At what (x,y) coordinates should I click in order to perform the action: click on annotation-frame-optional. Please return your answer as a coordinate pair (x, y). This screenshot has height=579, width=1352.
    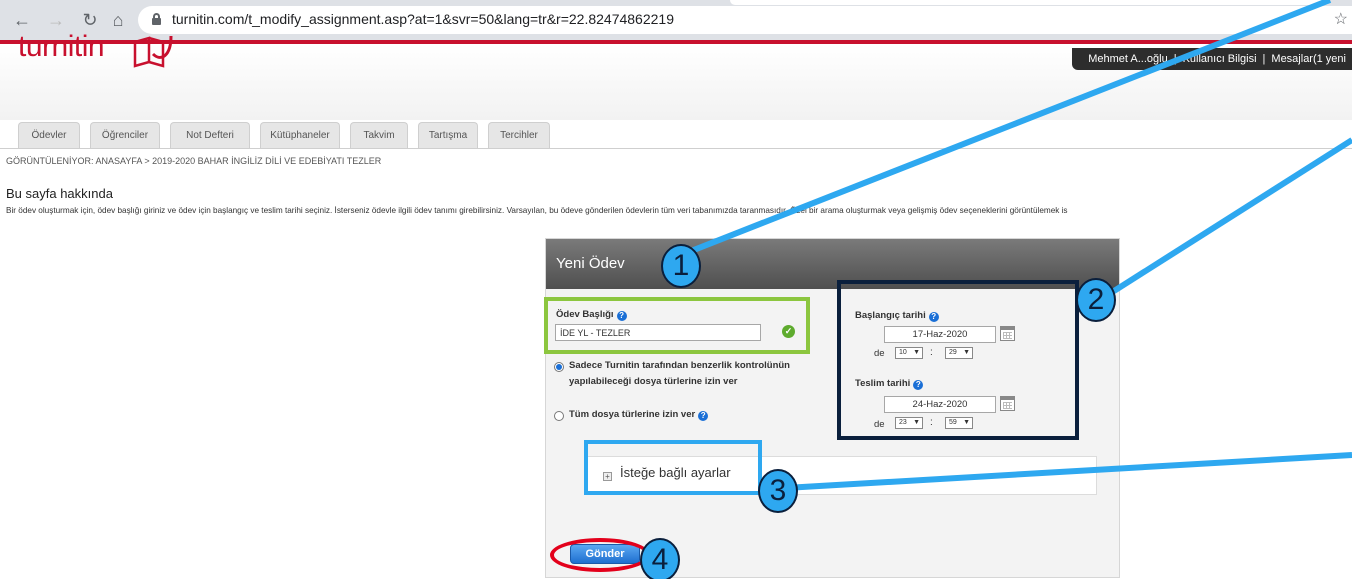
    Looking at the image, I should click on (673, 467).